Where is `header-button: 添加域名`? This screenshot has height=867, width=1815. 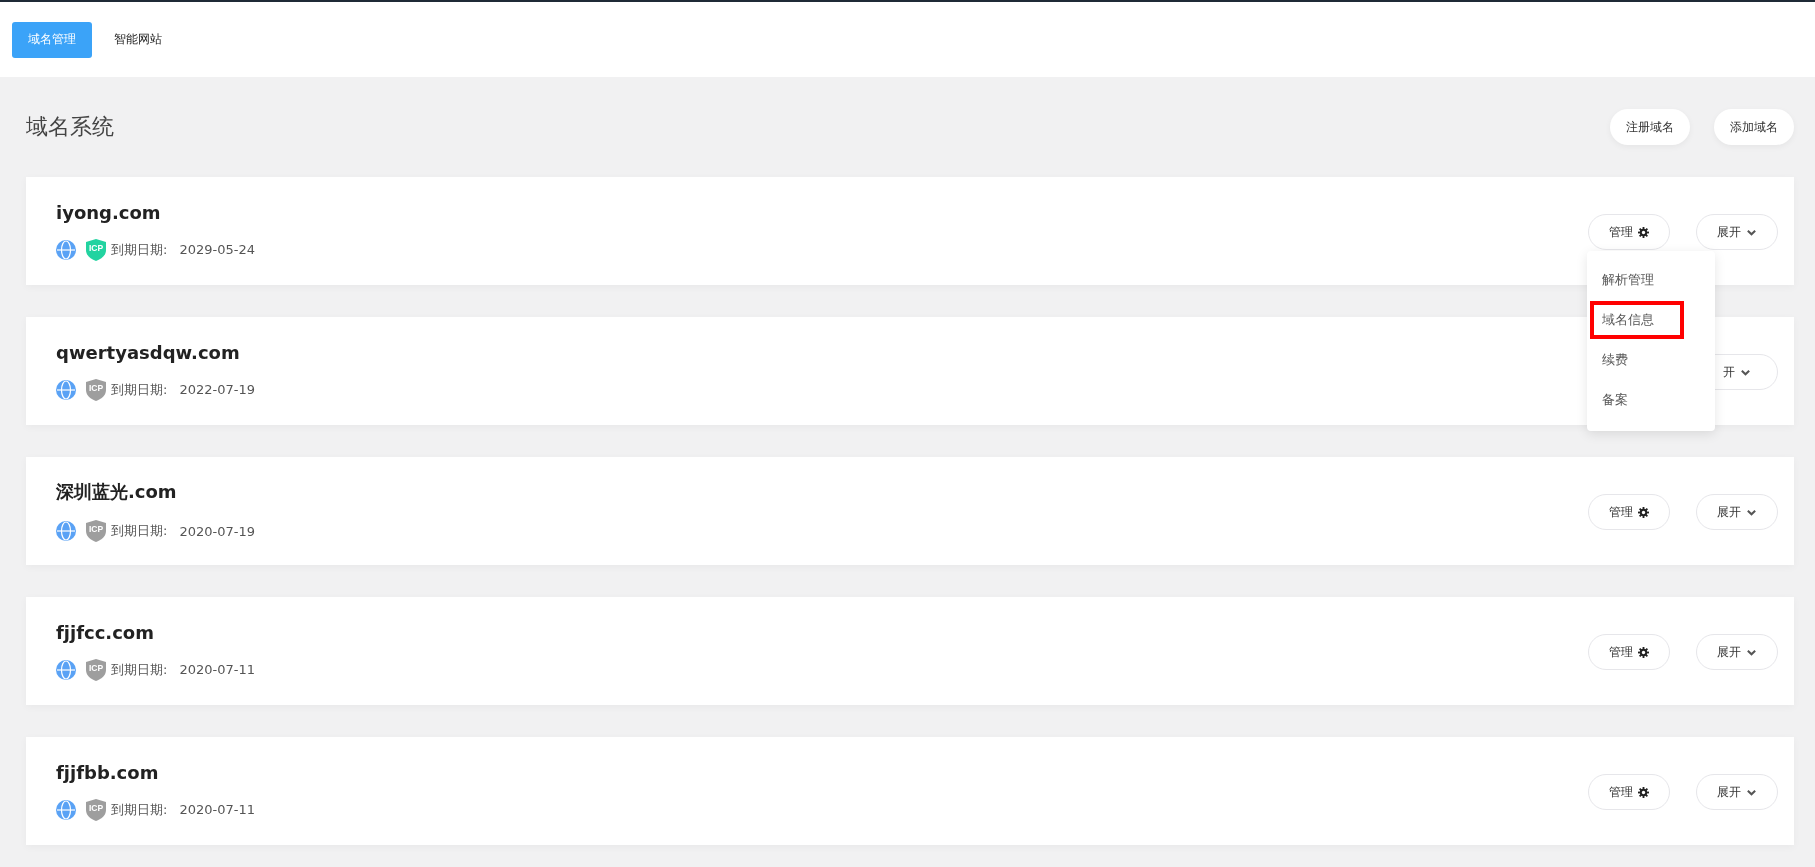
header-button: 添加域名 is located at coordinates (1754, 127).